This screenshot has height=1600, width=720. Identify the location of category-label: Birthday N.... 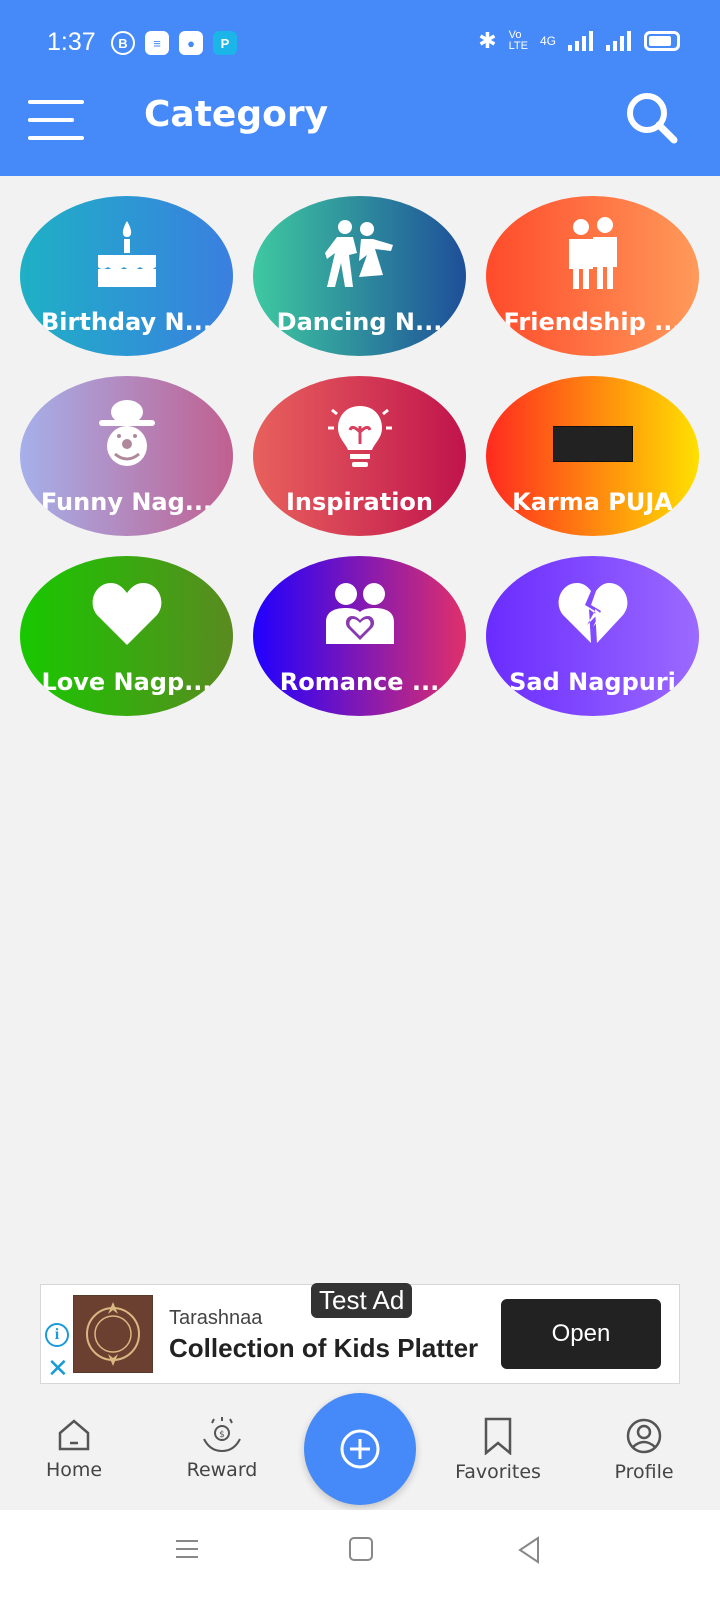
(126, 322).